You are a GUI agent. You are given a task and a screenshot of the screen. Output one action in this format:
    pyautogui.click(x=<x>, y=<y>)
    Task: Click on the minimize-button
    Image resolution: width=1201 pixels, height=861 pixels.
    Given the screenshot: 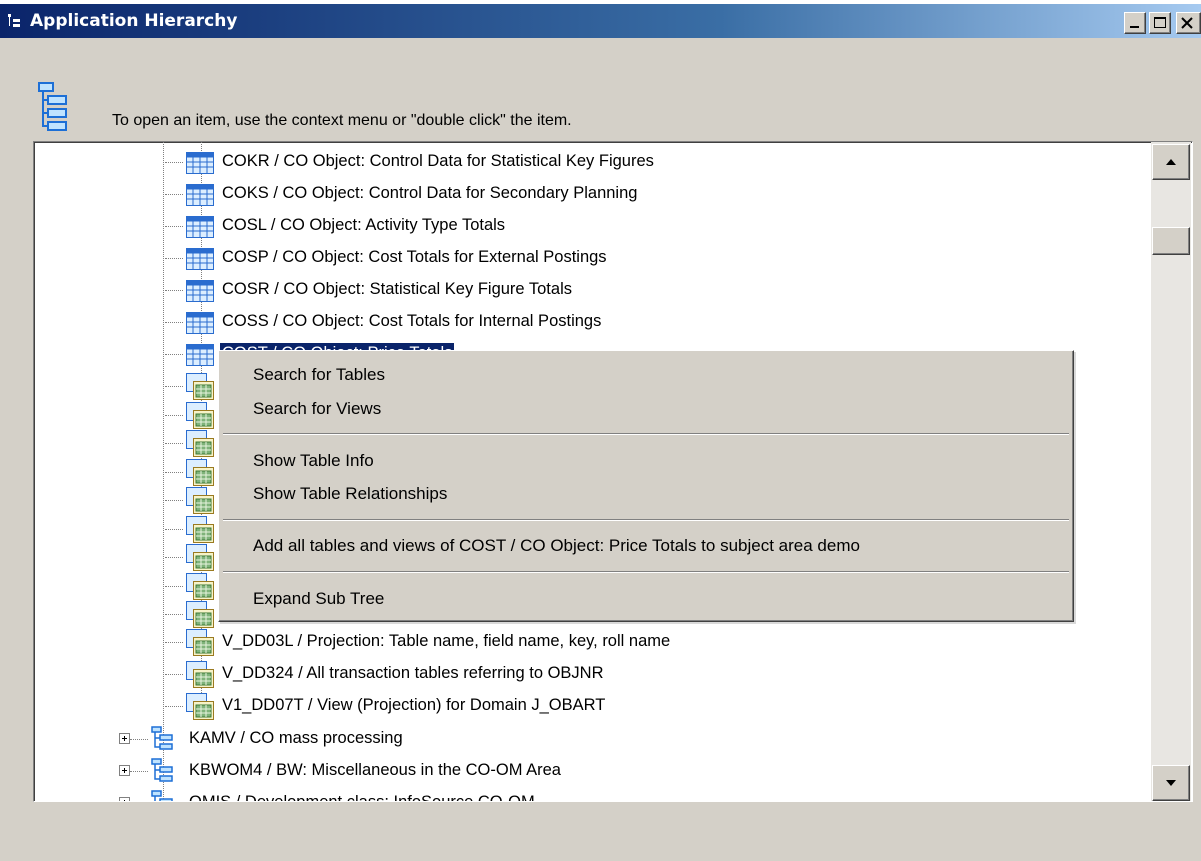 What is the action you would take?
    pyautogui.click(x=1135, y=23)
    